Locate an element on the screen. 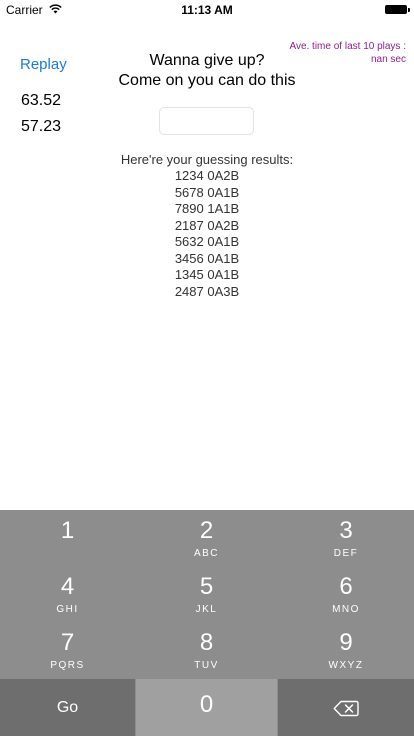  key-letters: MNO is located at coordinates (346, 609).